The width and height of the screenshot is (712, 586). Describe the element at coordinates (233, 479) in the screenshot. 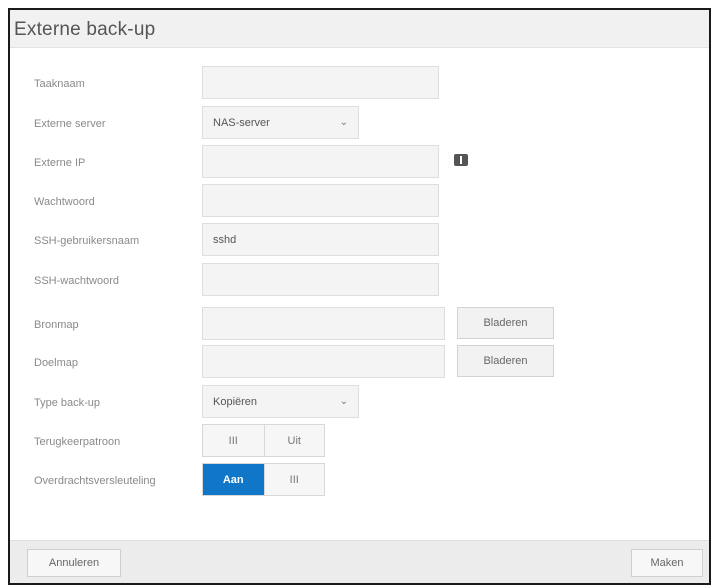

I see `transfer-toggle-on: Aan` at that location.